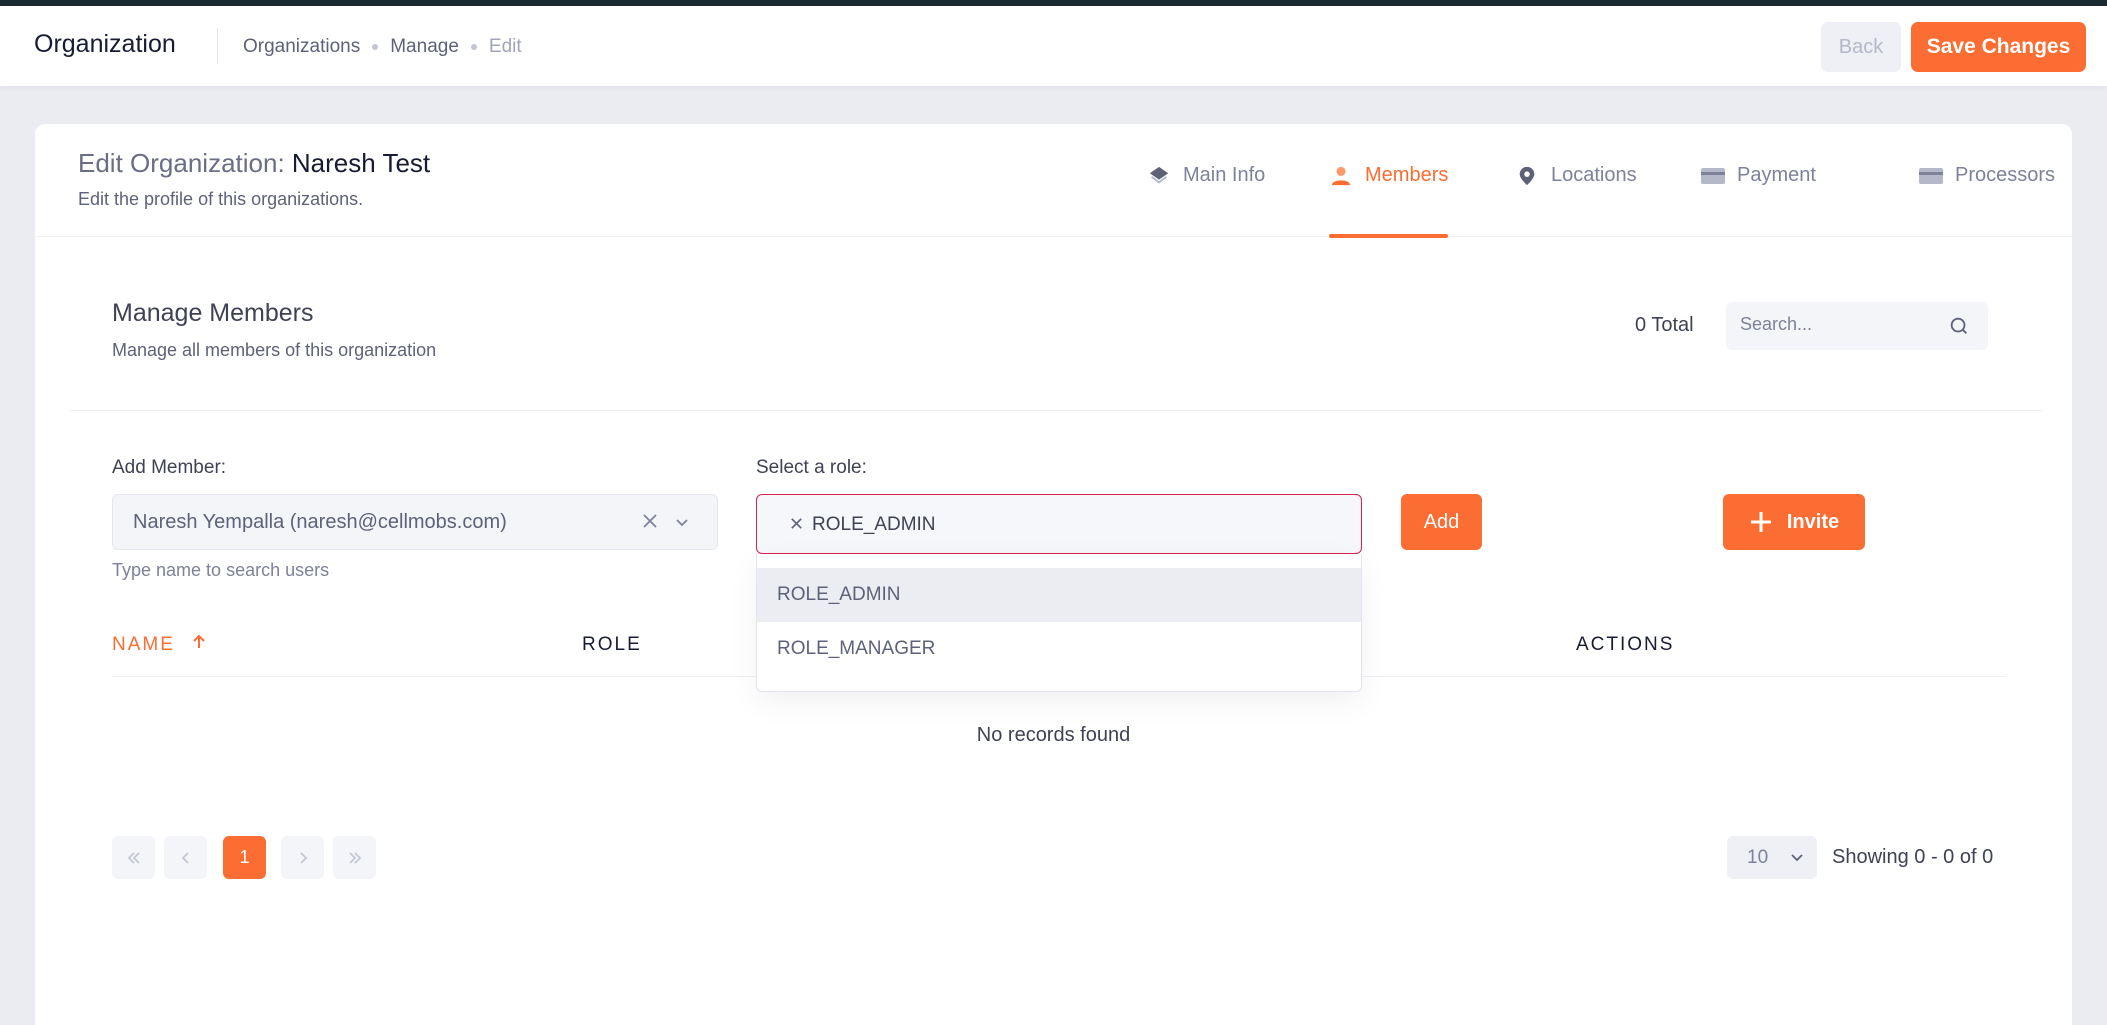  I want to click on chevron-right-icon, so click(303, 857).